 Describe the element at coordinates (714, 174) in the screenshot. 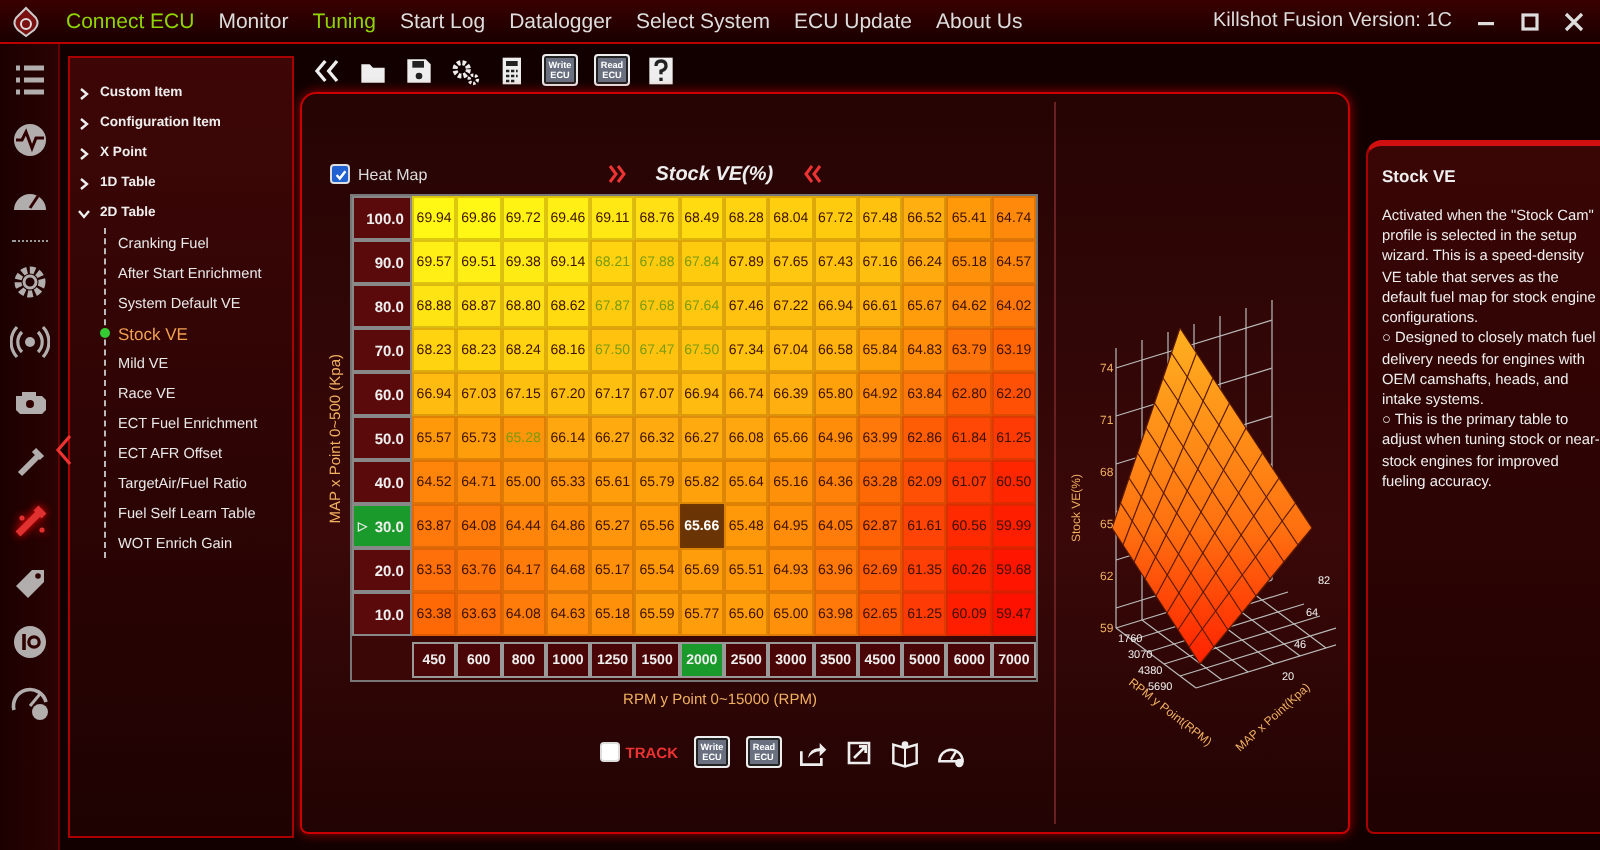

I see `table-title: Stock VE(%)` at that location.